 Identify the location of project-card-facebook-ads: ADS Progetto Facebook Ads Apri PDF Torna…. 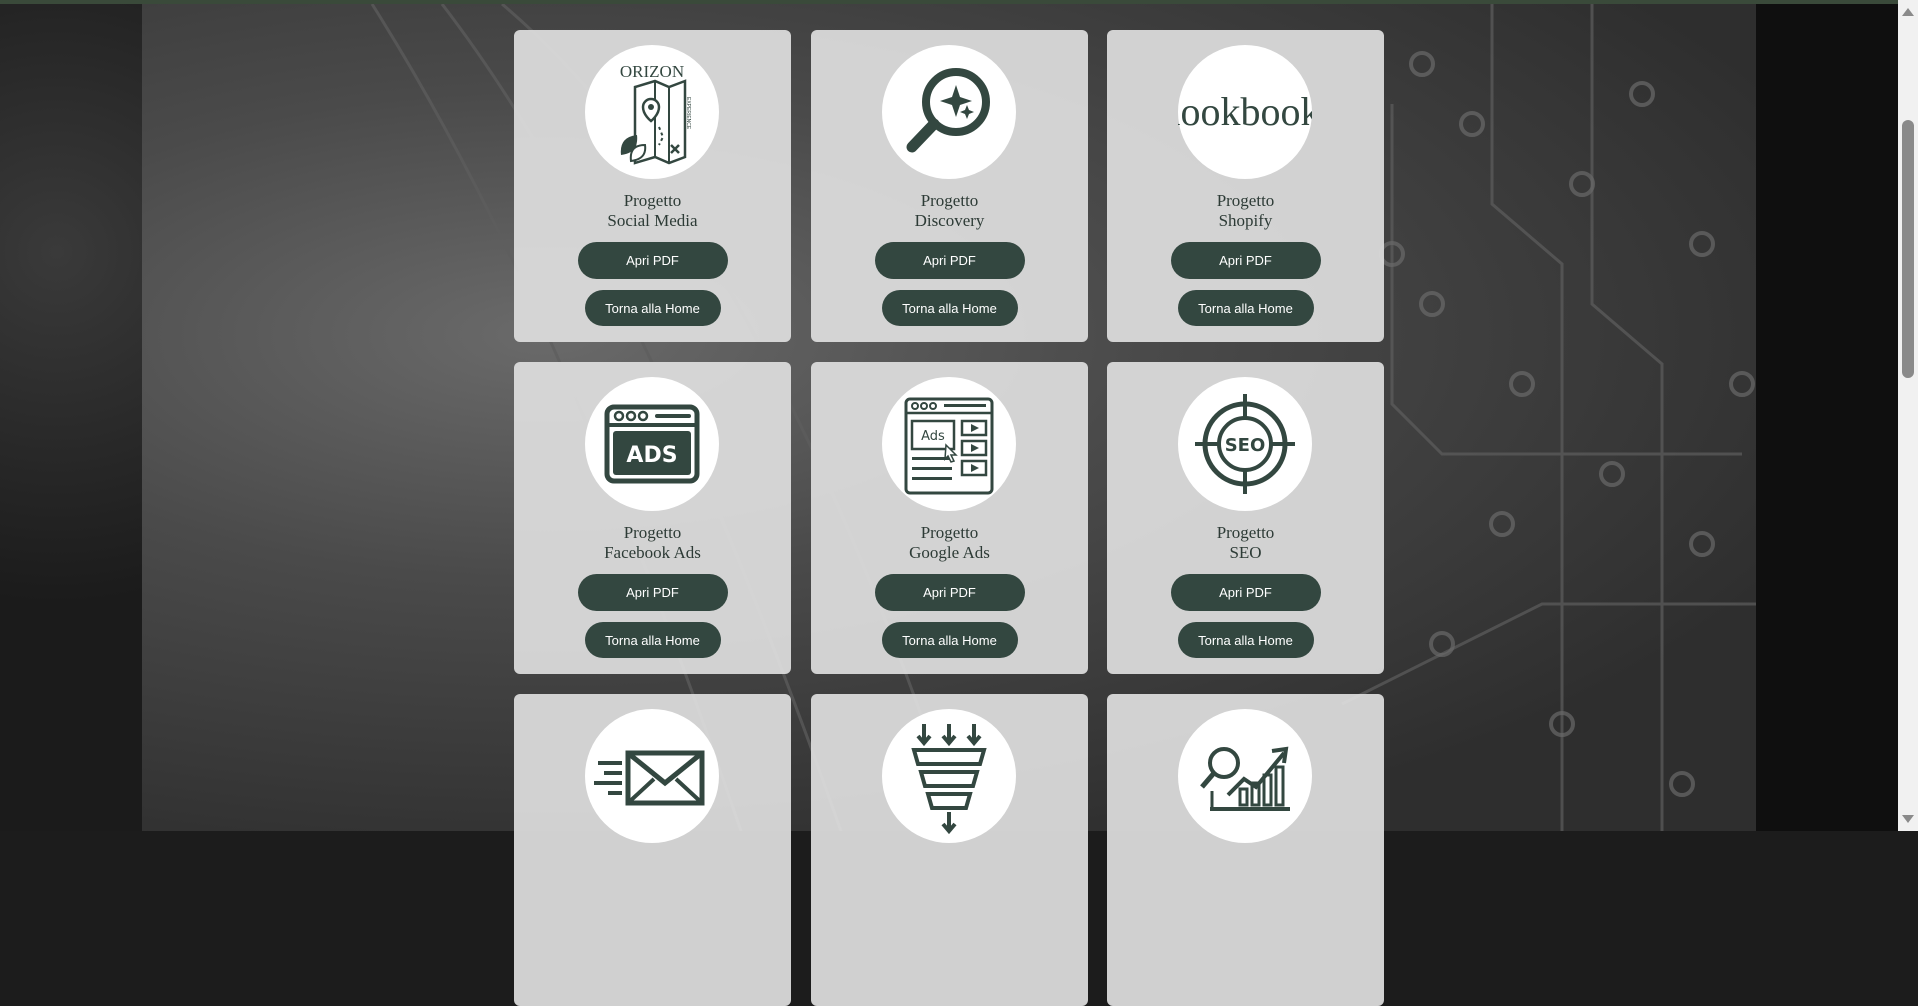
(652, 518).